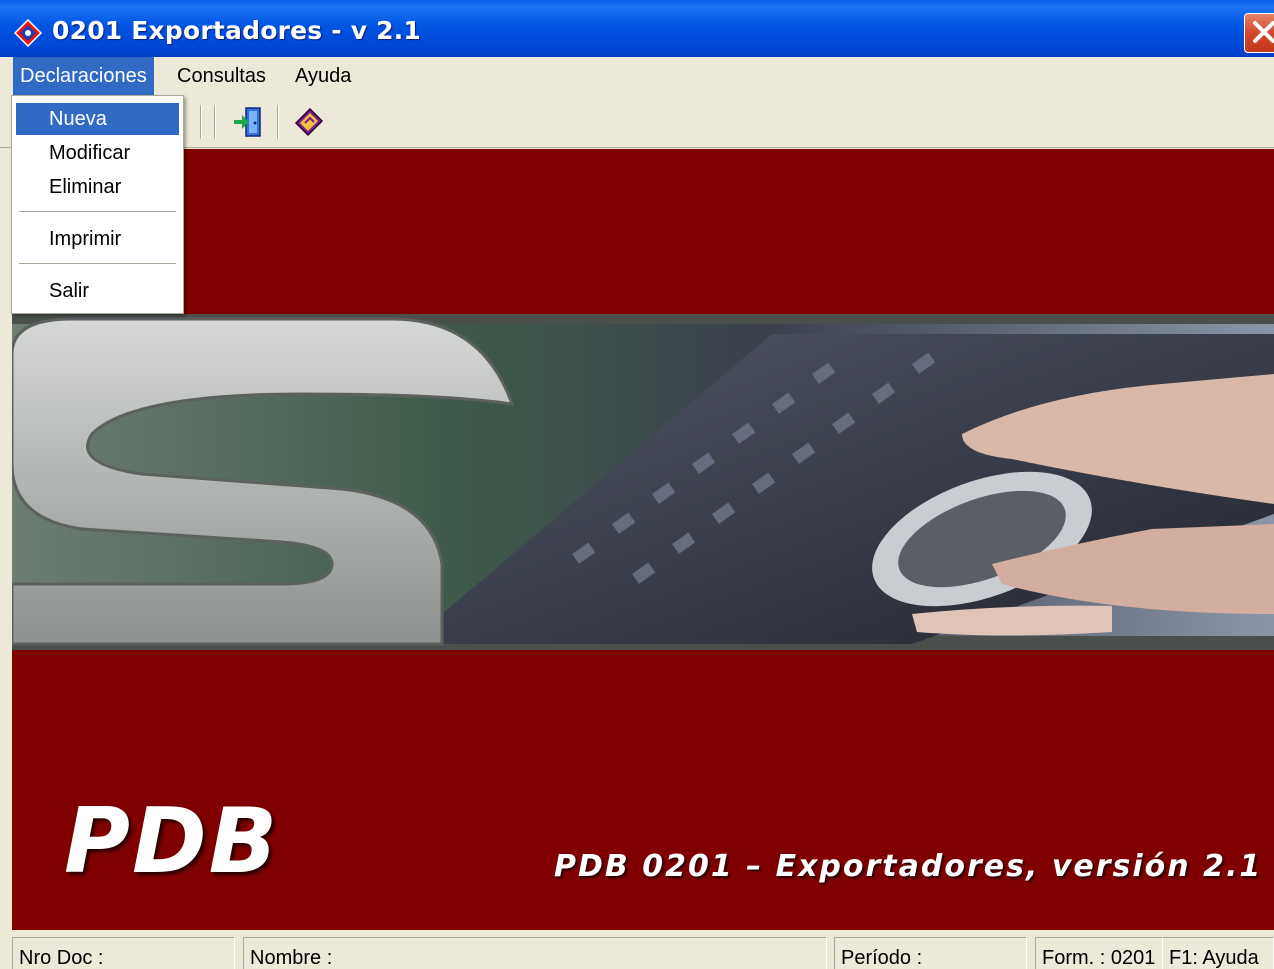 The image size is (1274, 969). I want to click on help-book-icon, so click(309, 122).